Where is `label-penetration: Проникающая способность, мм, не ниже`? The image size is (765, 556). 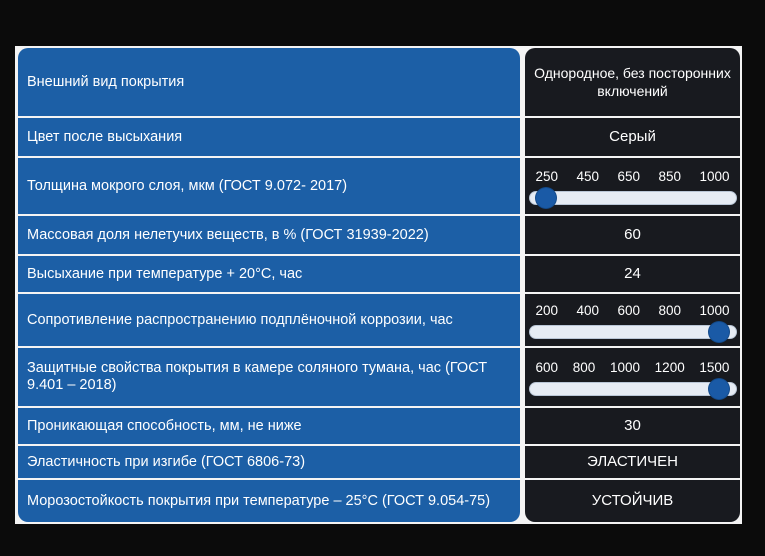
label-penetration: Проникающая способность, мм, не ниже is located at coordinates (269, 427).